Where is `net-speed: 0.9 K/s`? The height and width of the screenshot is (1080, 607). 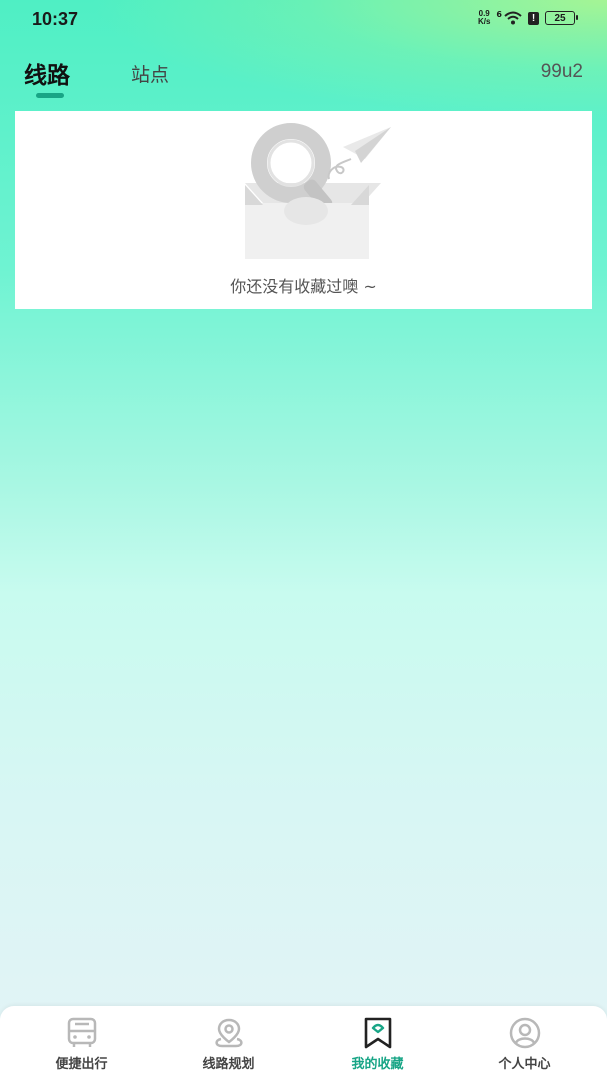
net-speed: 0.9 K/s is located at coordinates (484, 18).